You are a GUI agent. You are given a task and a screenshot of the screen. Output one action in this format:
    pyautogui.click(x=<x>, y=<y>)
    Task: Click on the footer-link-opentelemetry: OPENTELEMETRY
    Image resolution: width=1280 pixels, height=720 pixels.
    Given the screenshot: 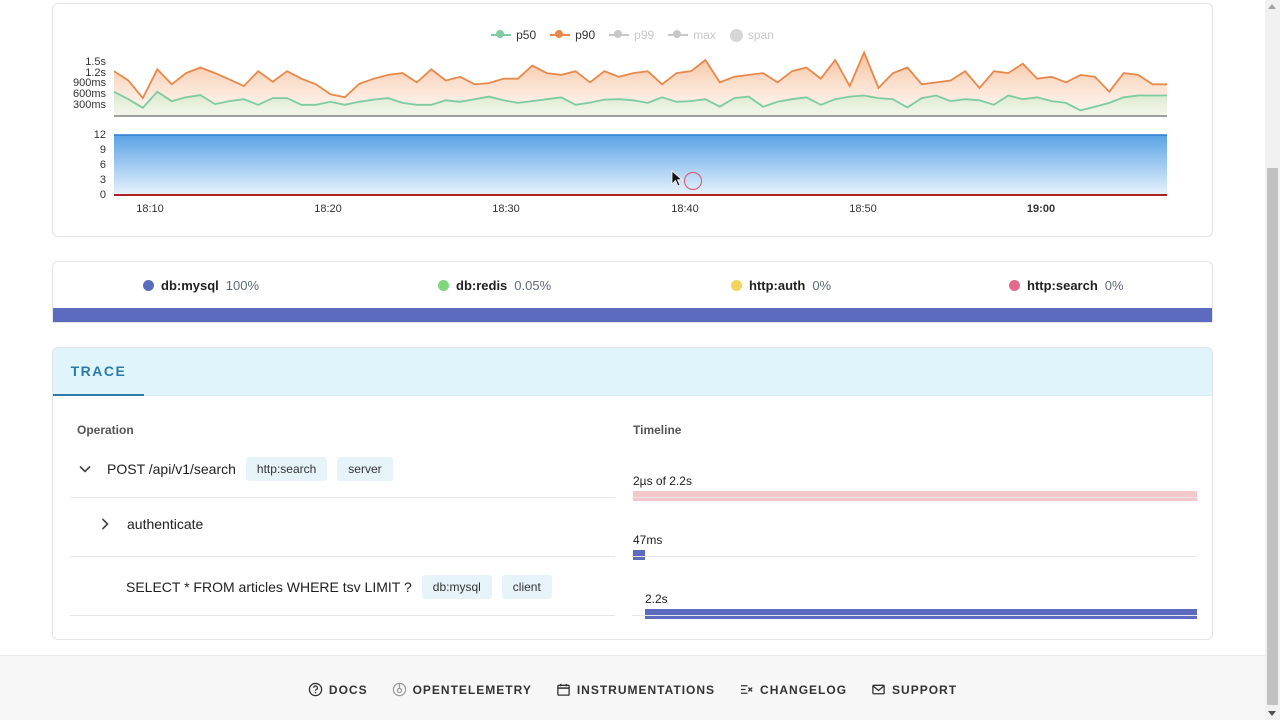 What is the action you would take?
    pyautogui.click(x=462, y=689)
    